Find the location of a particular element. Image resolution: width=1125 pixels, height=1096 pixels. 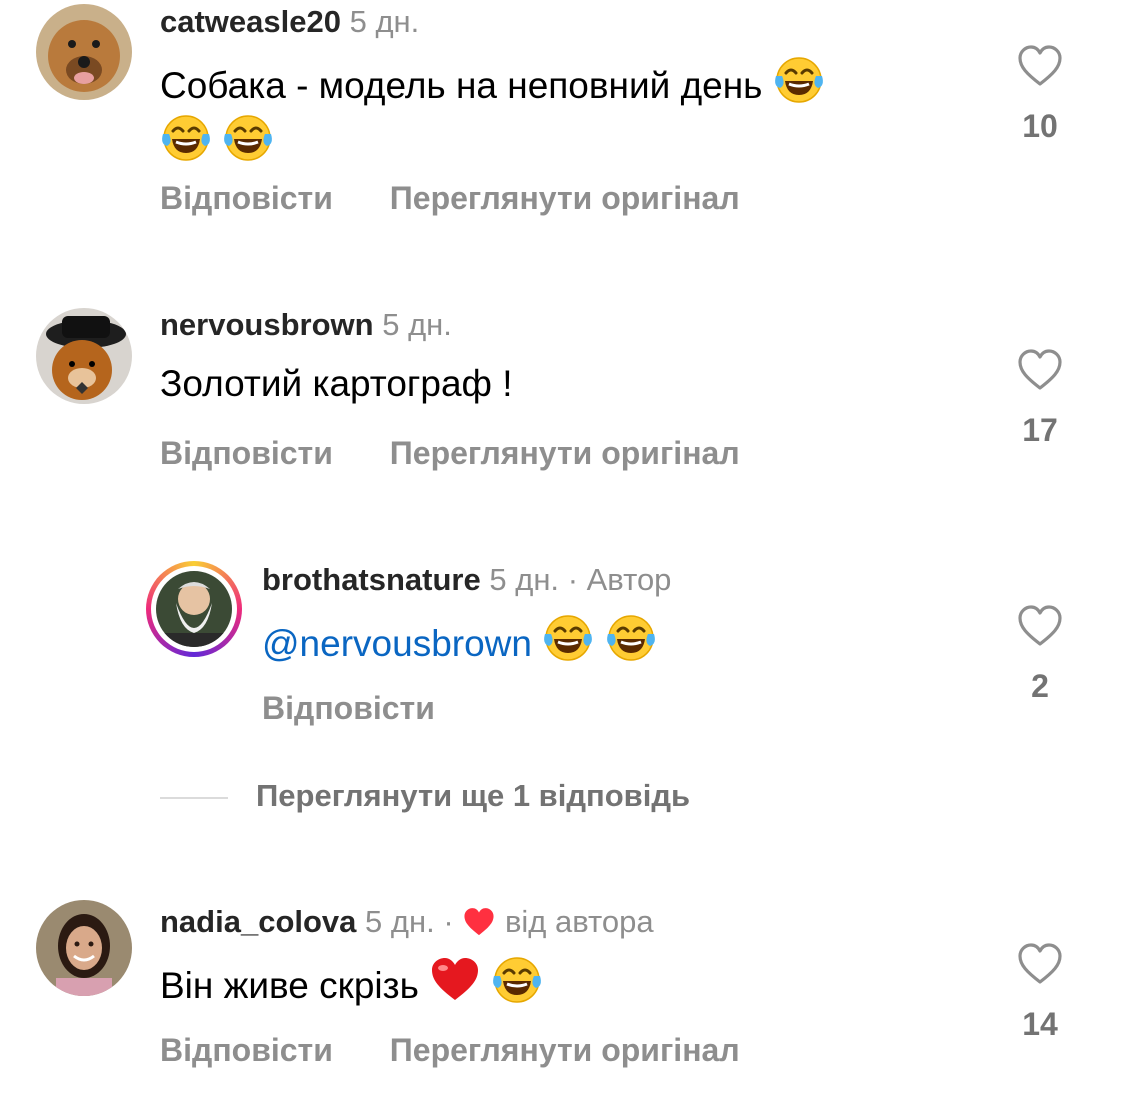

comment-meta: nadia_colova 5 дн. · від автора is located at coordinates (407, 922).